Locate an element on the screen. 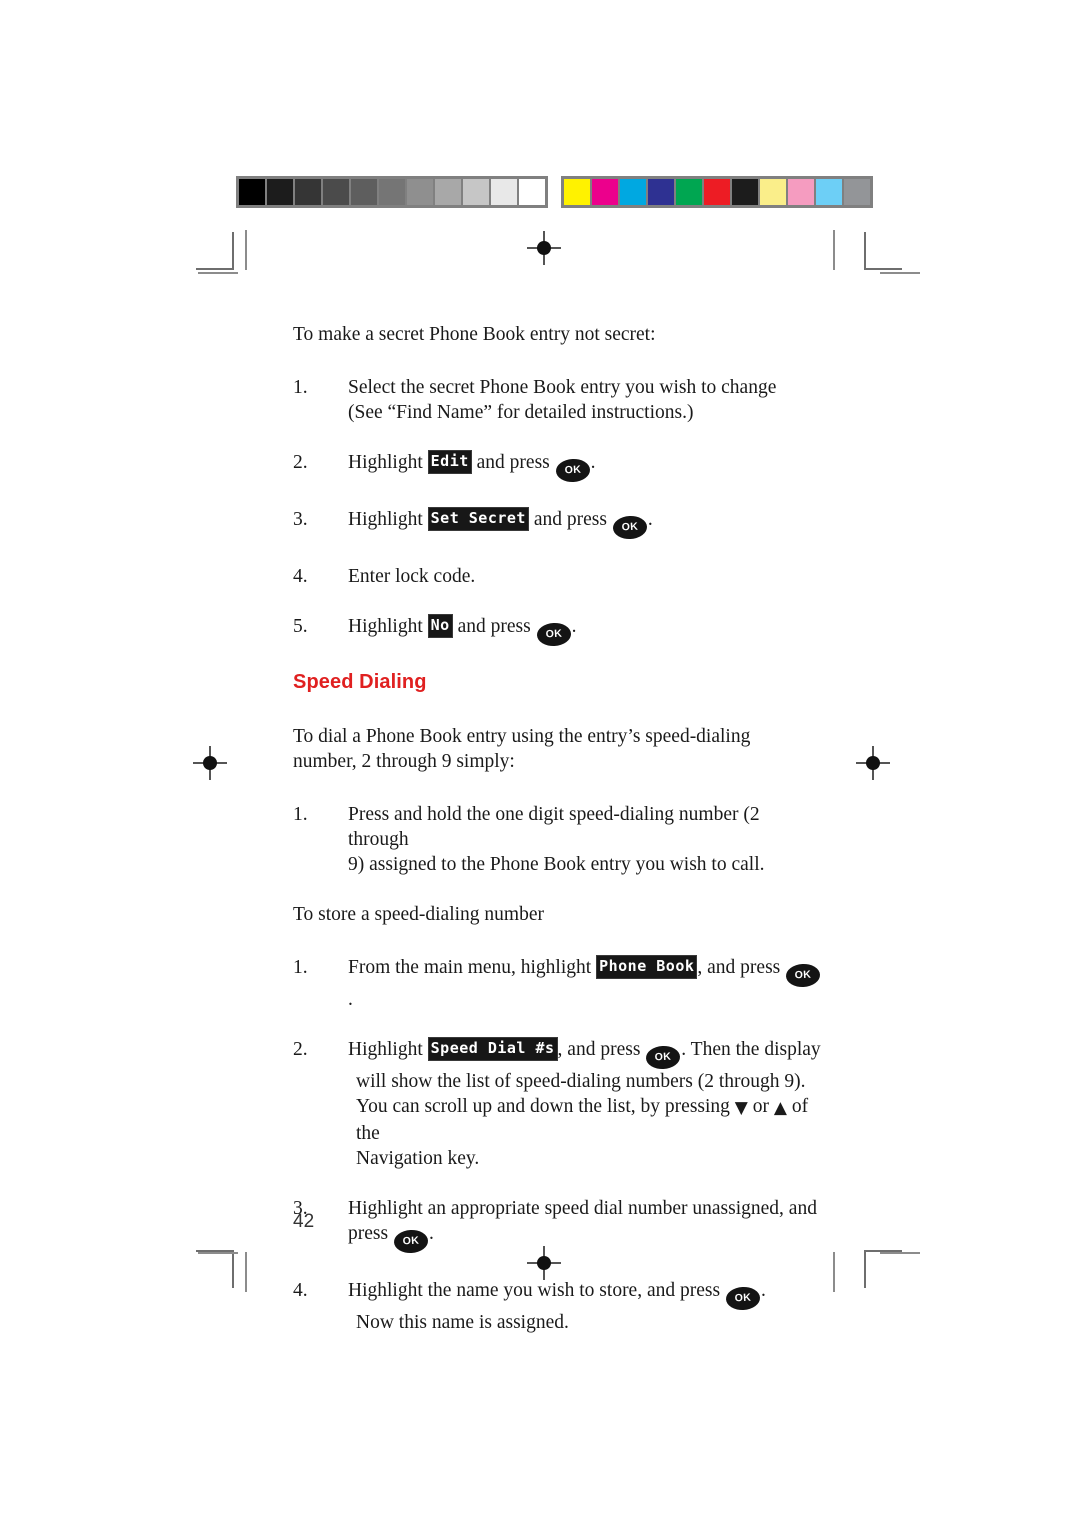  lcd-label-edit: Edit is located at coordinates (449, 462).